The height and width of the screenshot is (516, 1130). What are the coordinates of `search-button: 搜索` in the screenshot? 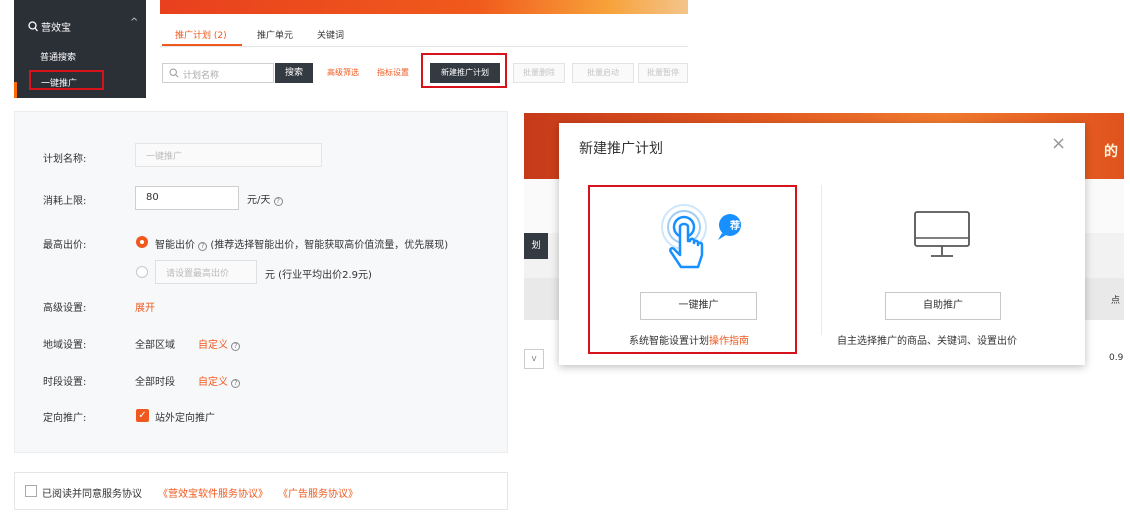 It's located at (294, 73).